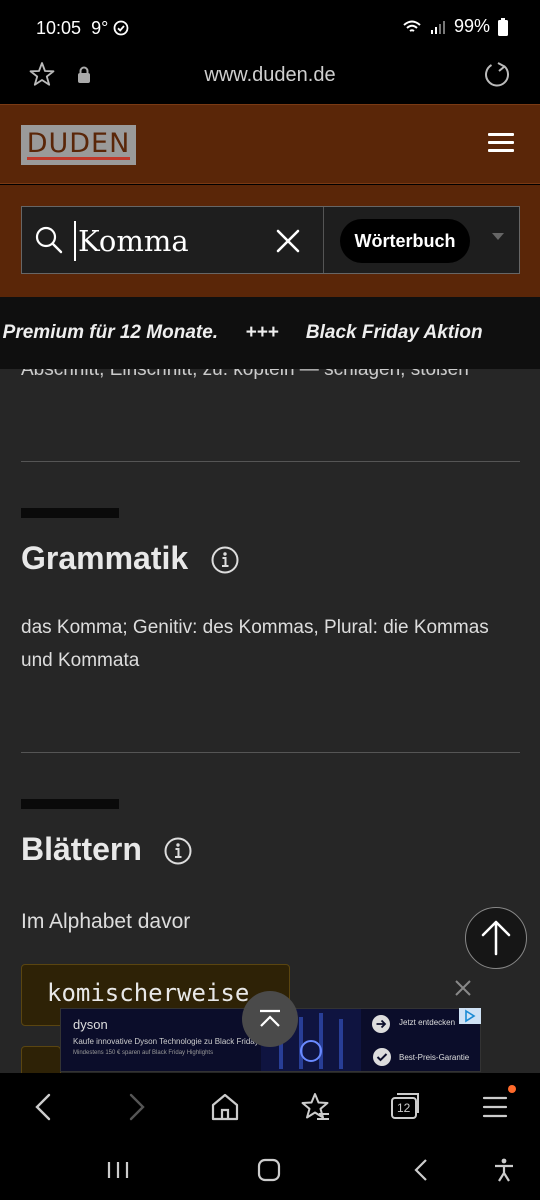  What do you see at coordinates (503, 26) in the screenshot?
I see `battery-icon` at bounding box center [503, 26].